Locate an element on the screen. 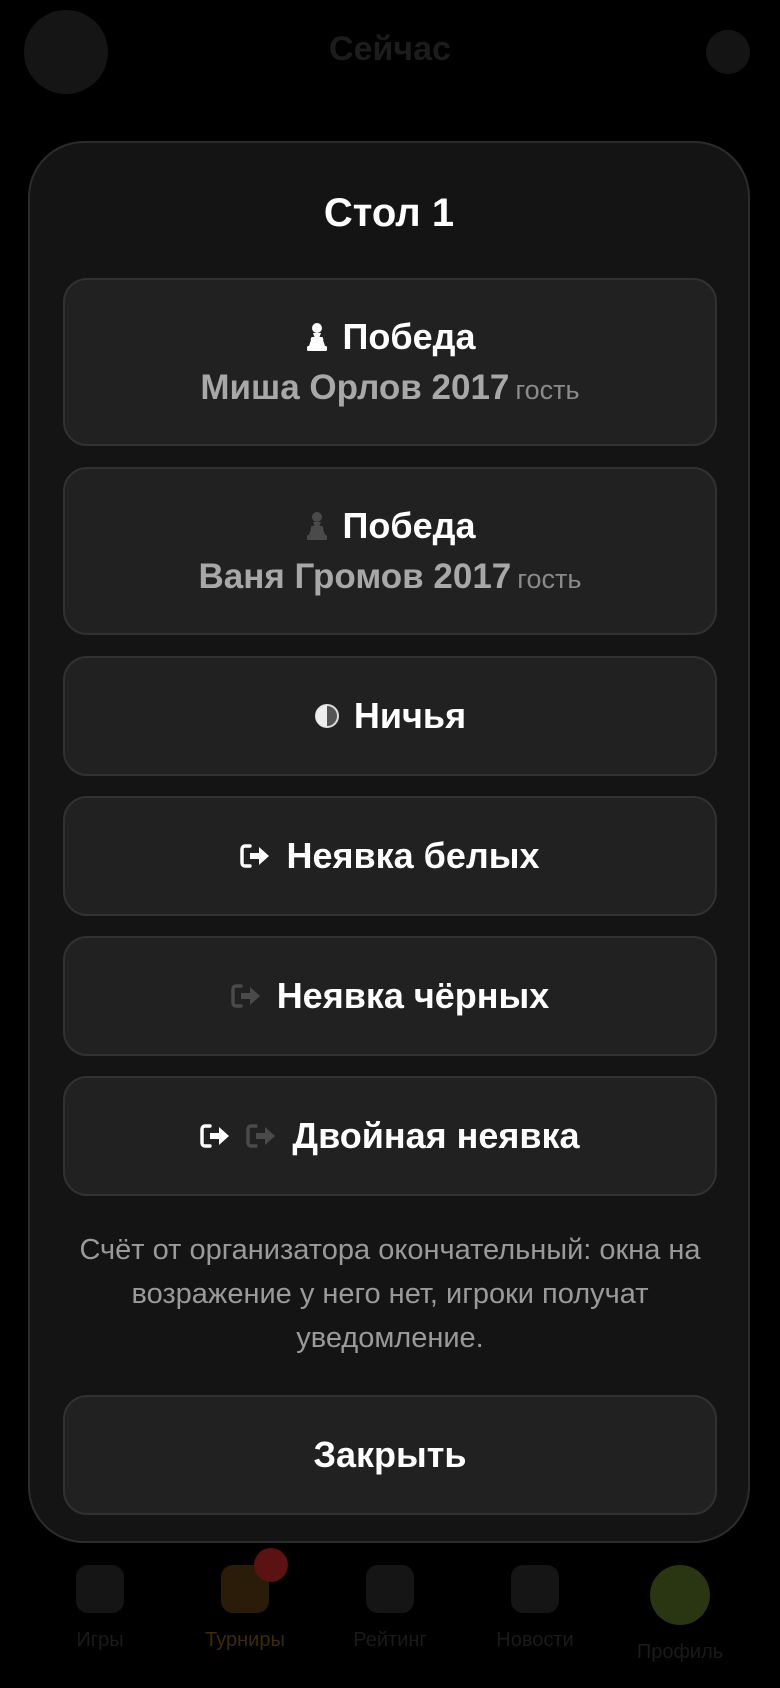  close-button: Закрыть is located at coordinates (390, 1455).